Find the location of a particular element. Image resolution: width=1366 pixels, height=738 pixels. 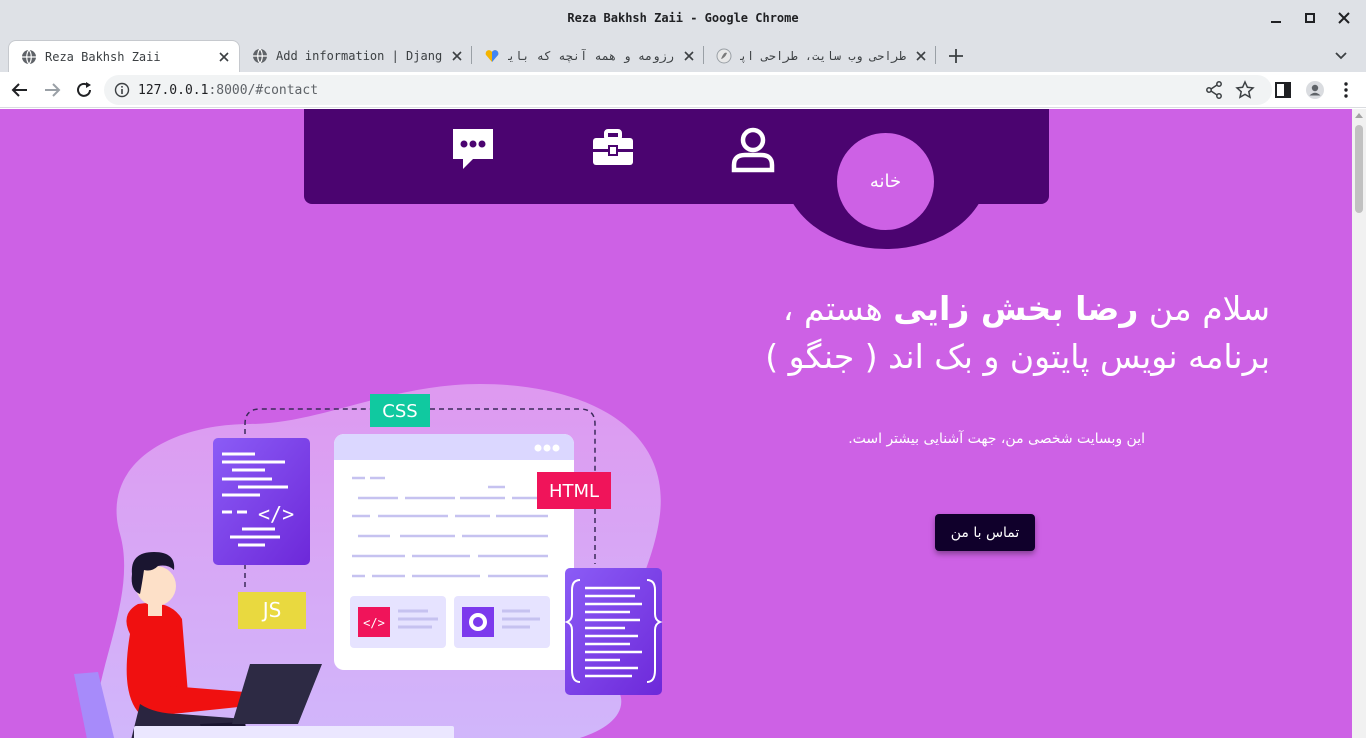

window-titlebar: Reza Bakhsh Zaii - Google Chrome is located at coordinates (683, 19).